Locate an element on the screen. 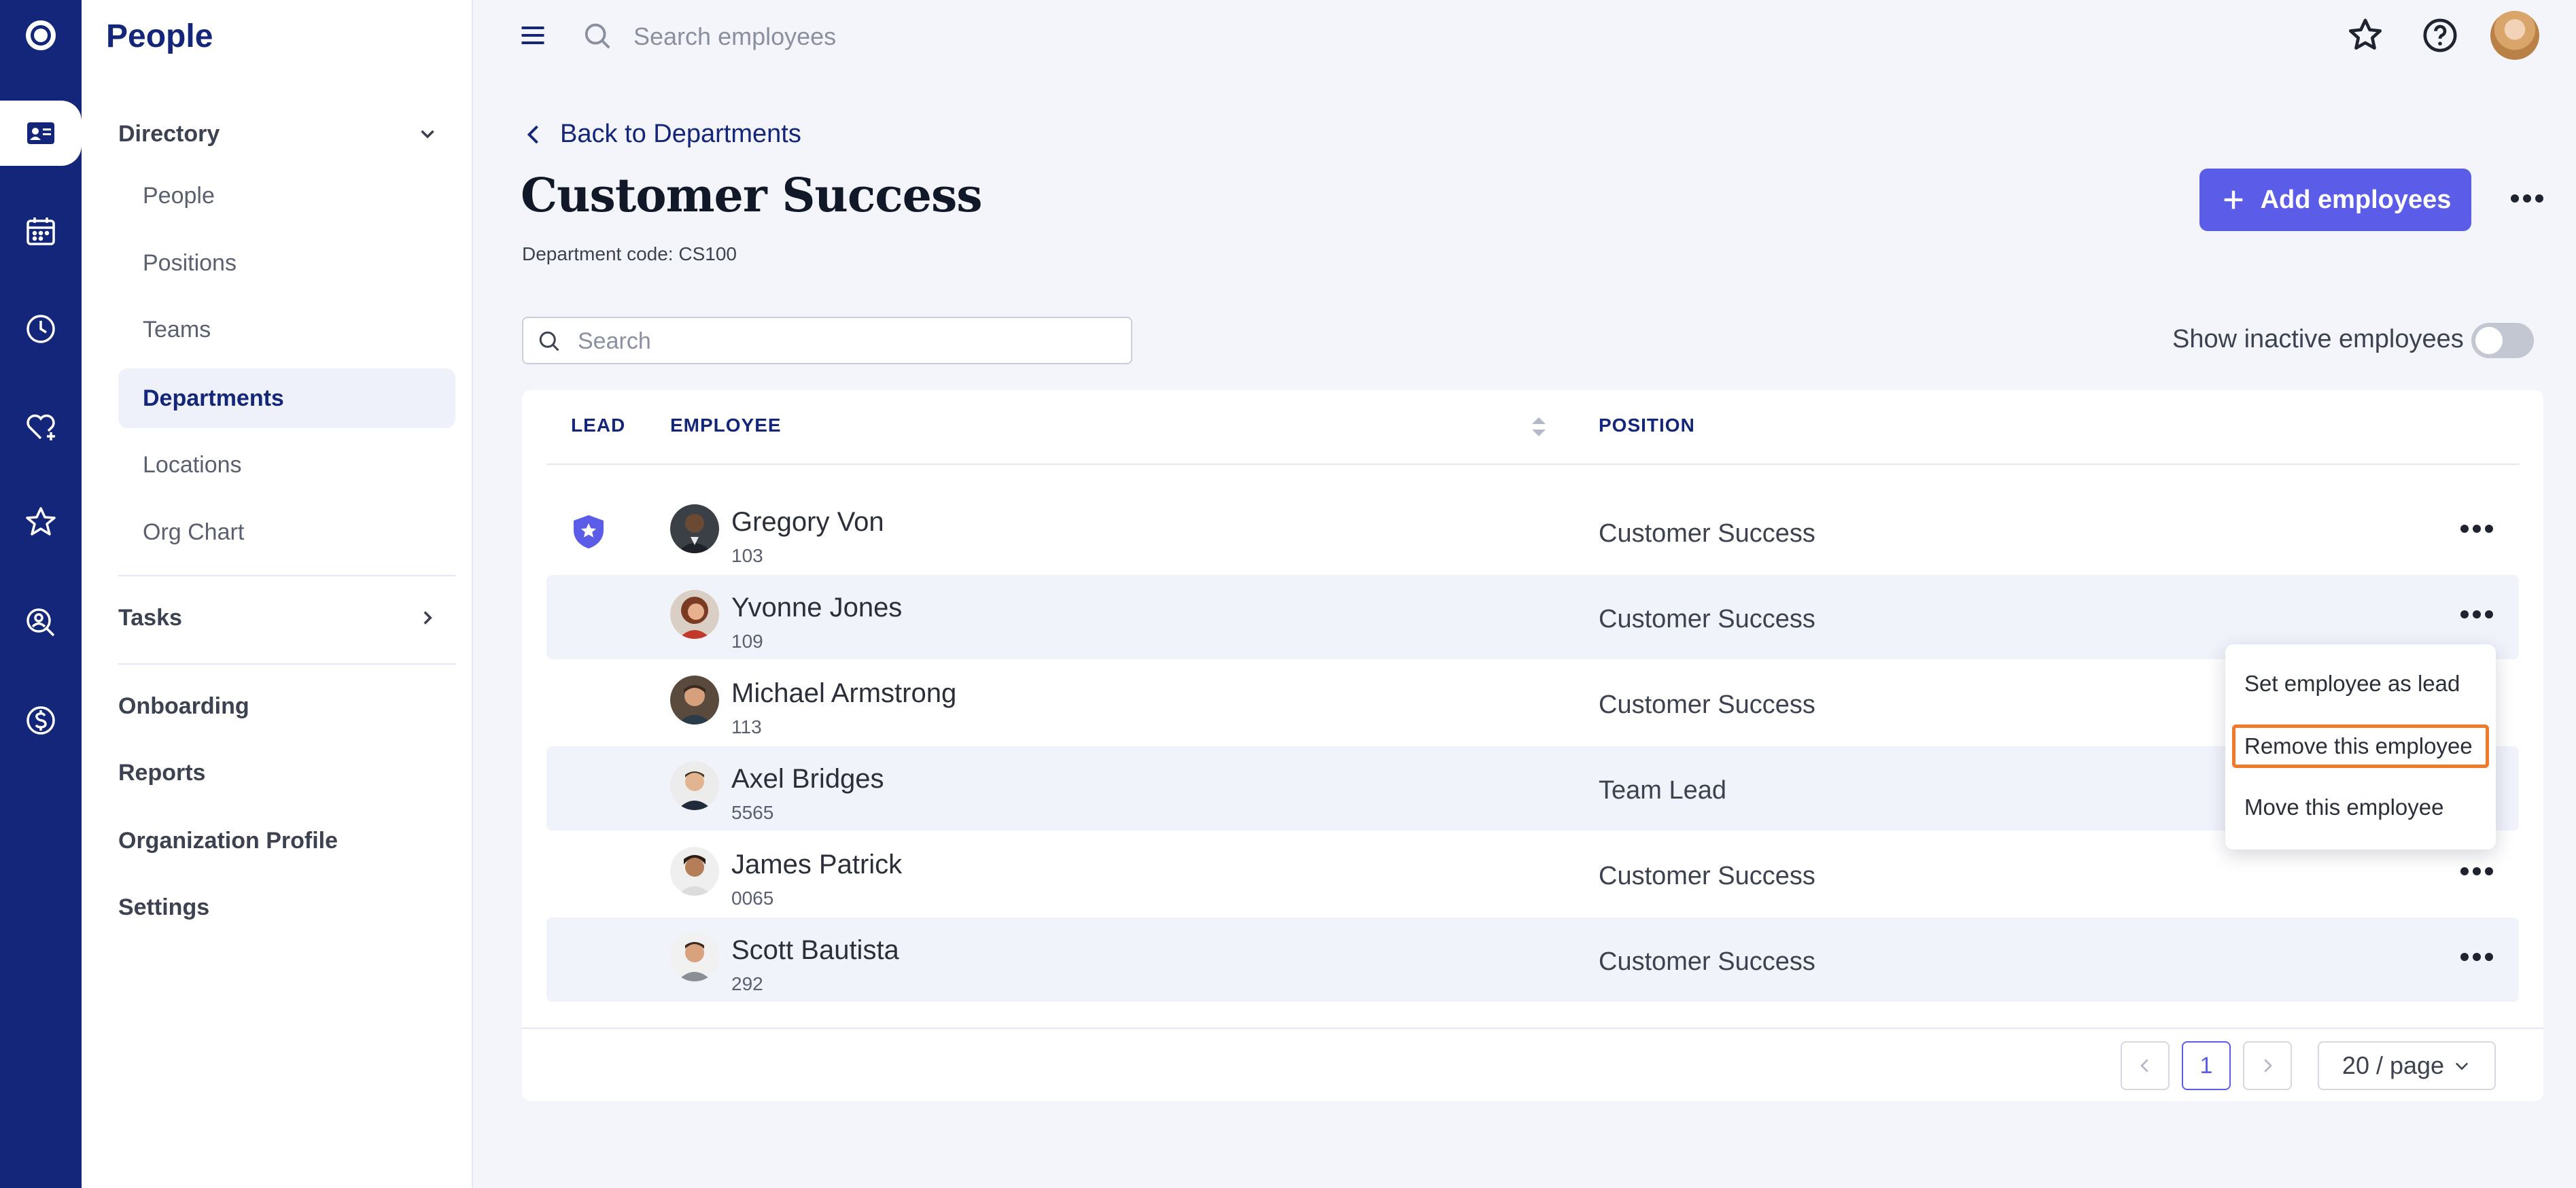  app-logo-icon is located at coordinates (41, 35).